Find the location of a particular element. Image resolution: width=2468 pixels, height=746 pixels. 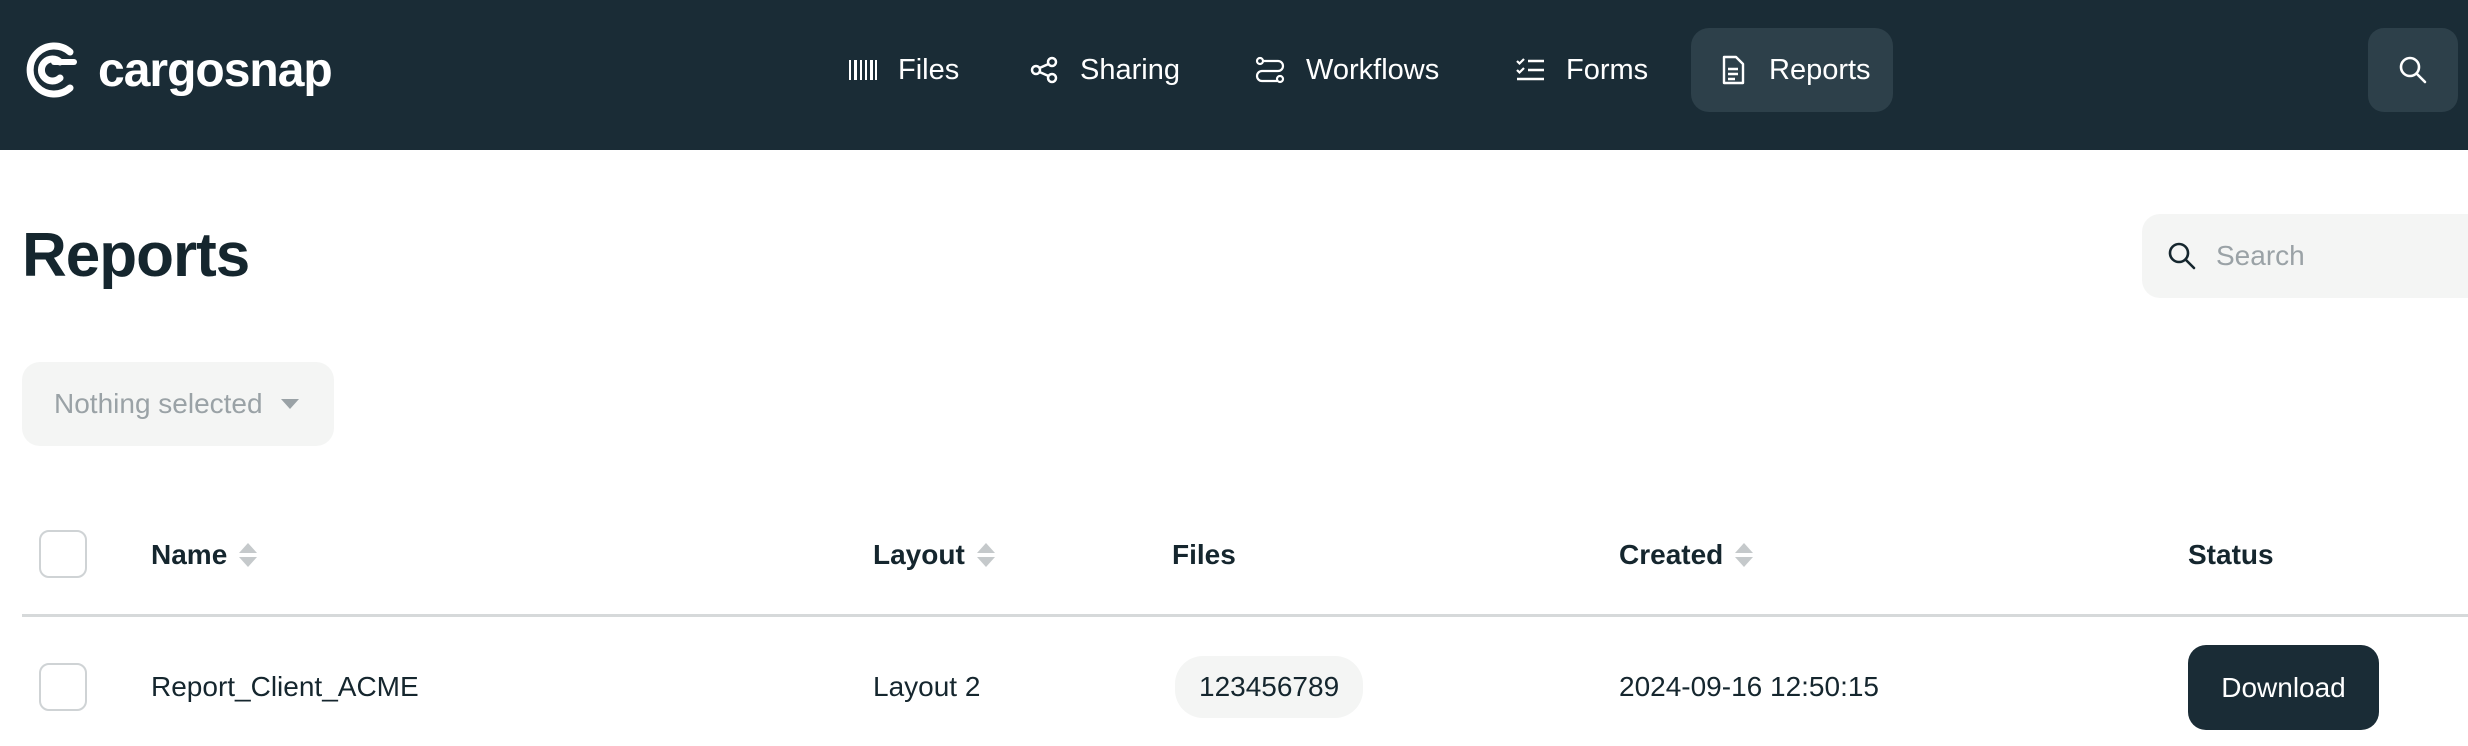

nav-sharing: Sharing is located at coordinates (1104, 70).